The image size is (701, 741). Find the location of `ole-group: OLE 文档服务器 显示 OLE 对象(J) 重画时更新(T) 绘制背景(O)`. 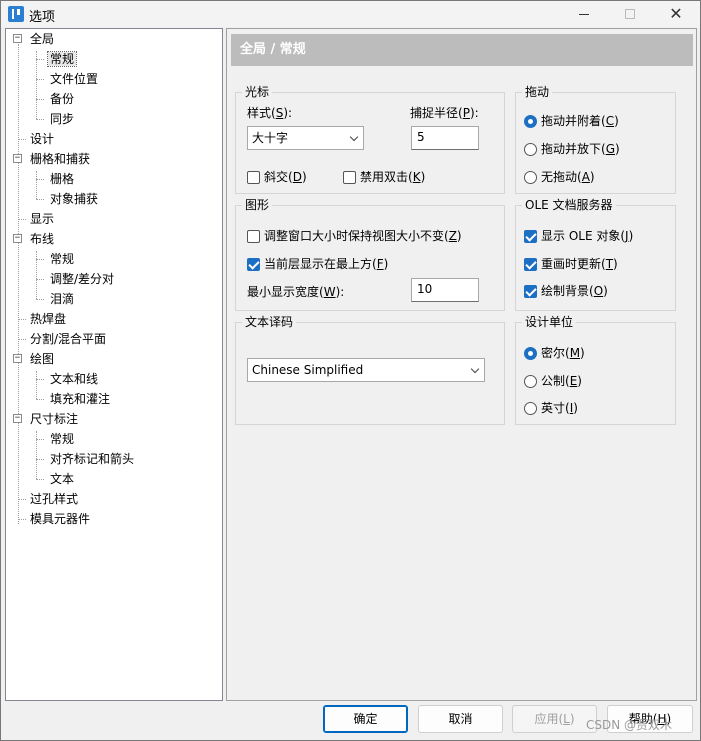

ole-group: OLE 文档服务器 显示 OLE 对象(J) 重画时更新(T) 绘制背景(O) is located at coordinates (595, 254).